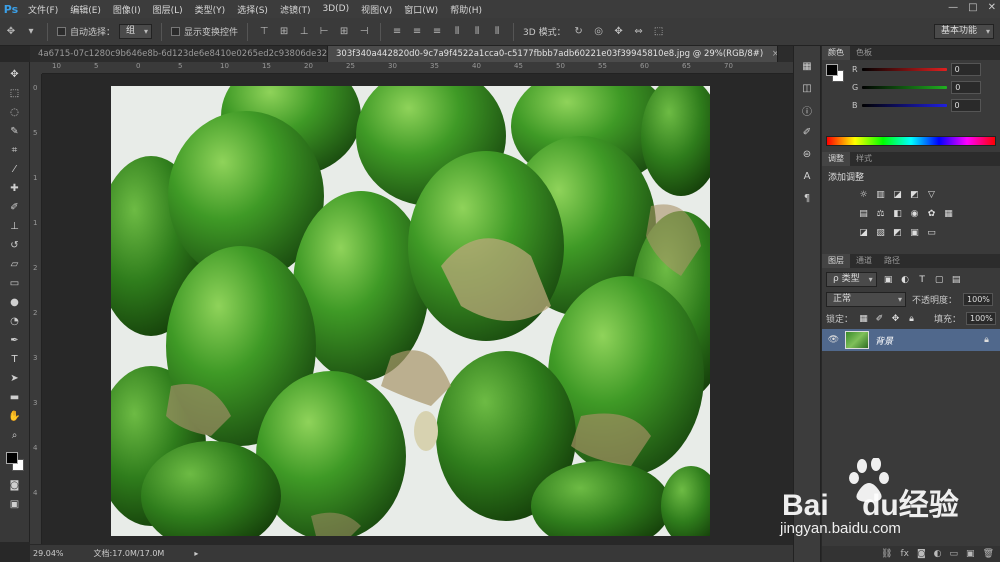  I want to click on menu-view: 视图(V), so click(376, 9).